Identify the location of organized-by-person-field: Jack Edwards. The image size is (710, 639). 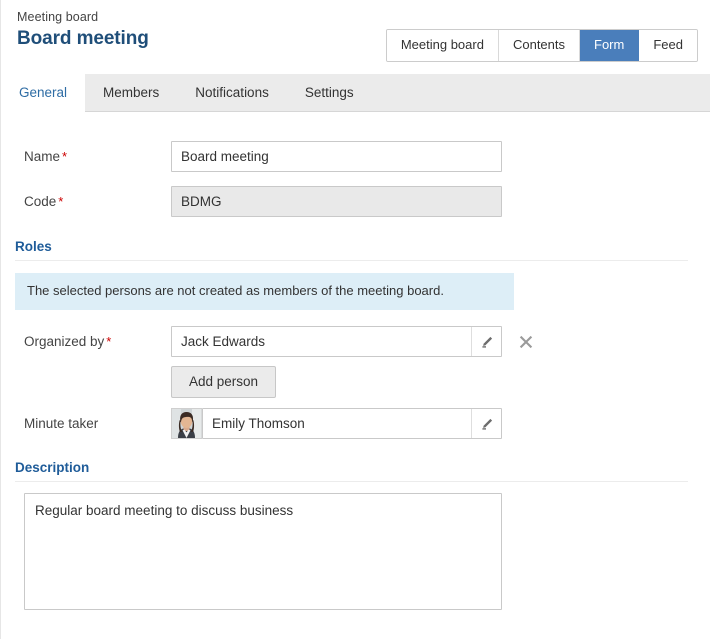
(353, 341).